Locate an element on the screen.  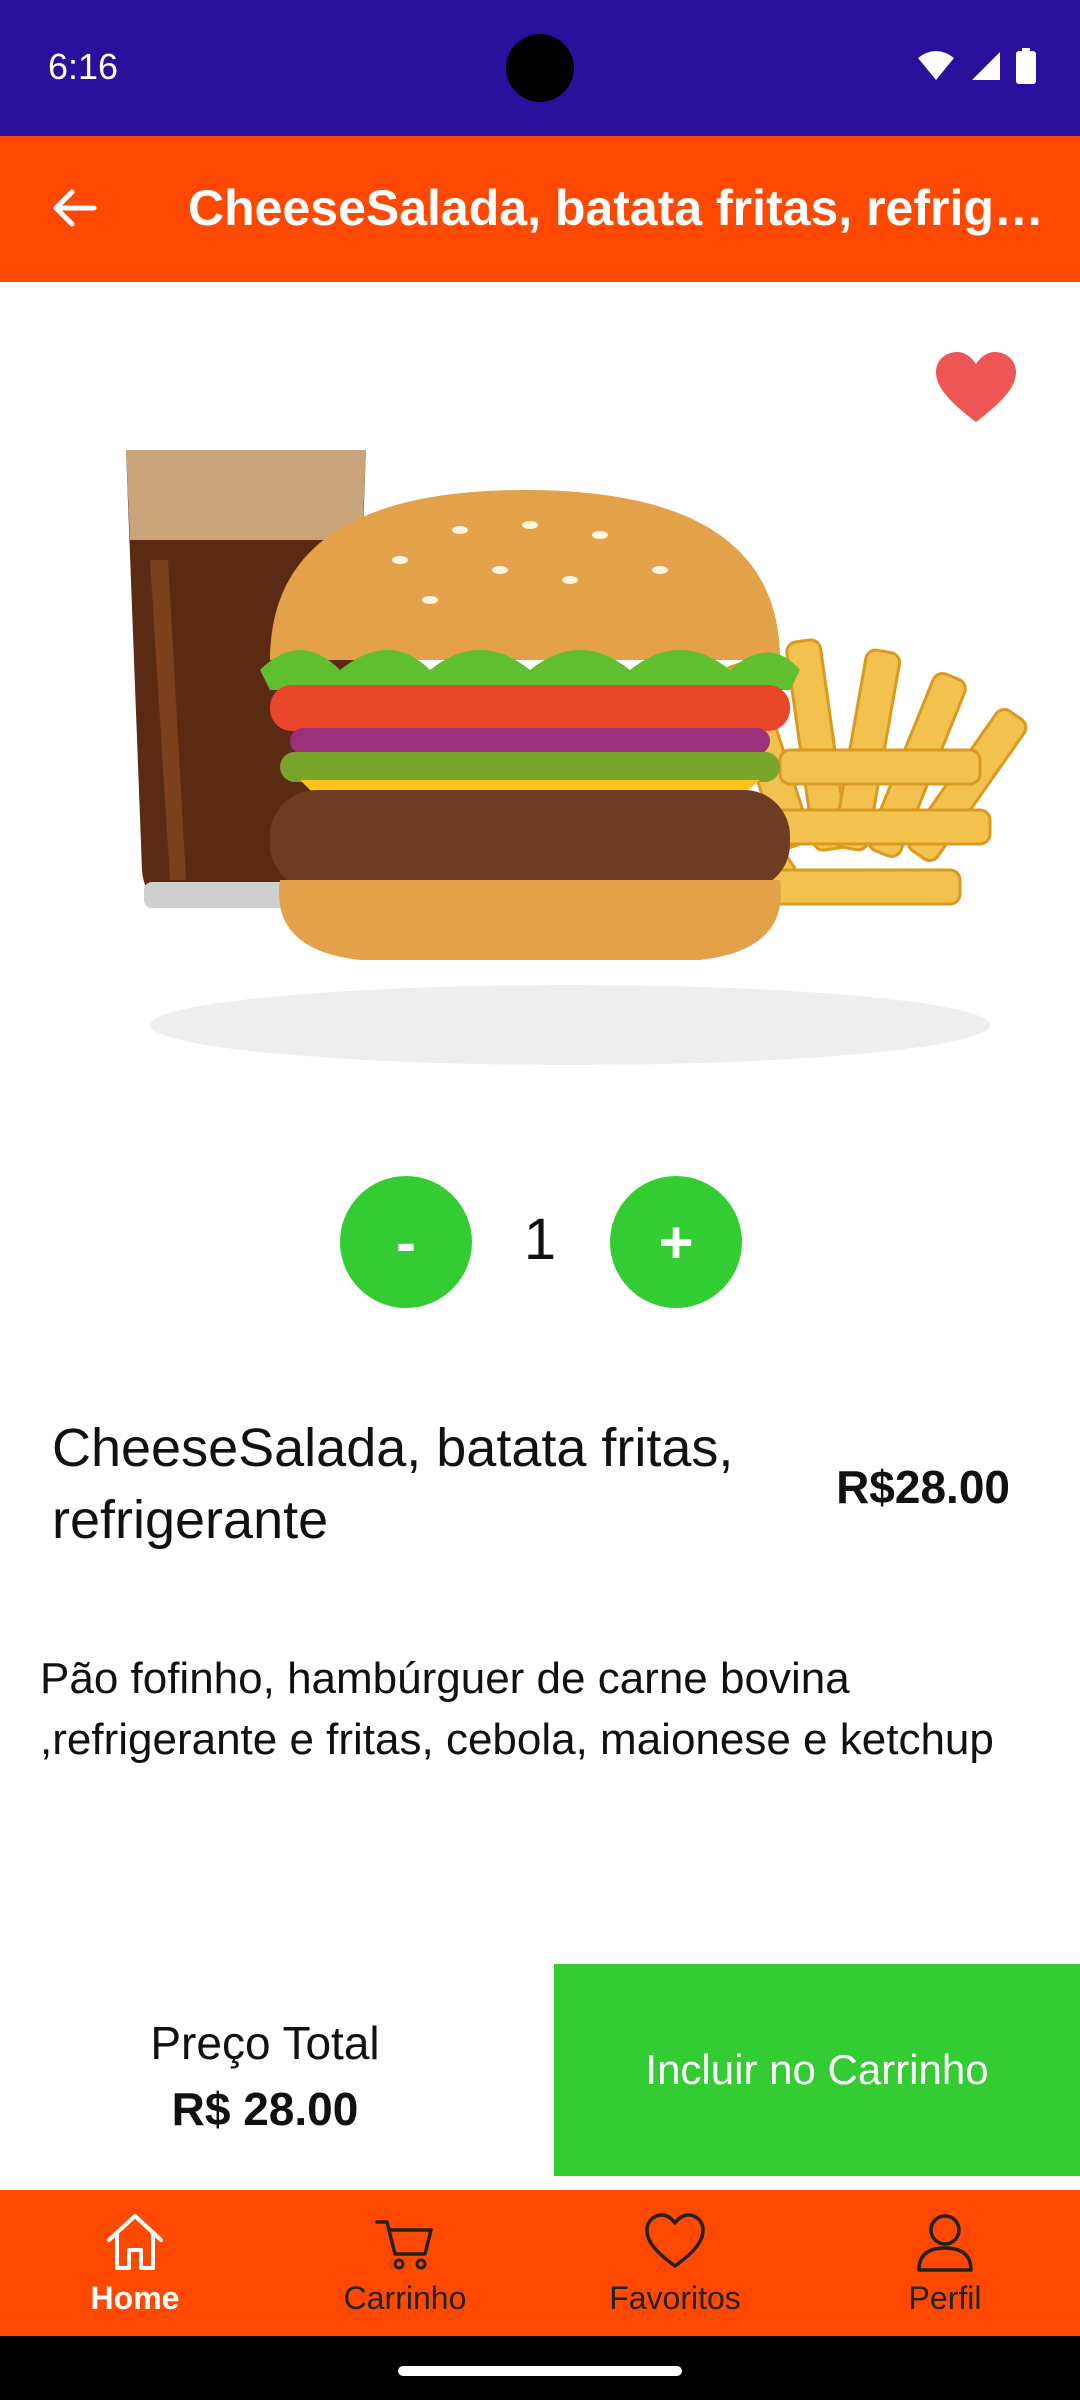
nav-item-home: Home is located at coordinates (135, 2263).